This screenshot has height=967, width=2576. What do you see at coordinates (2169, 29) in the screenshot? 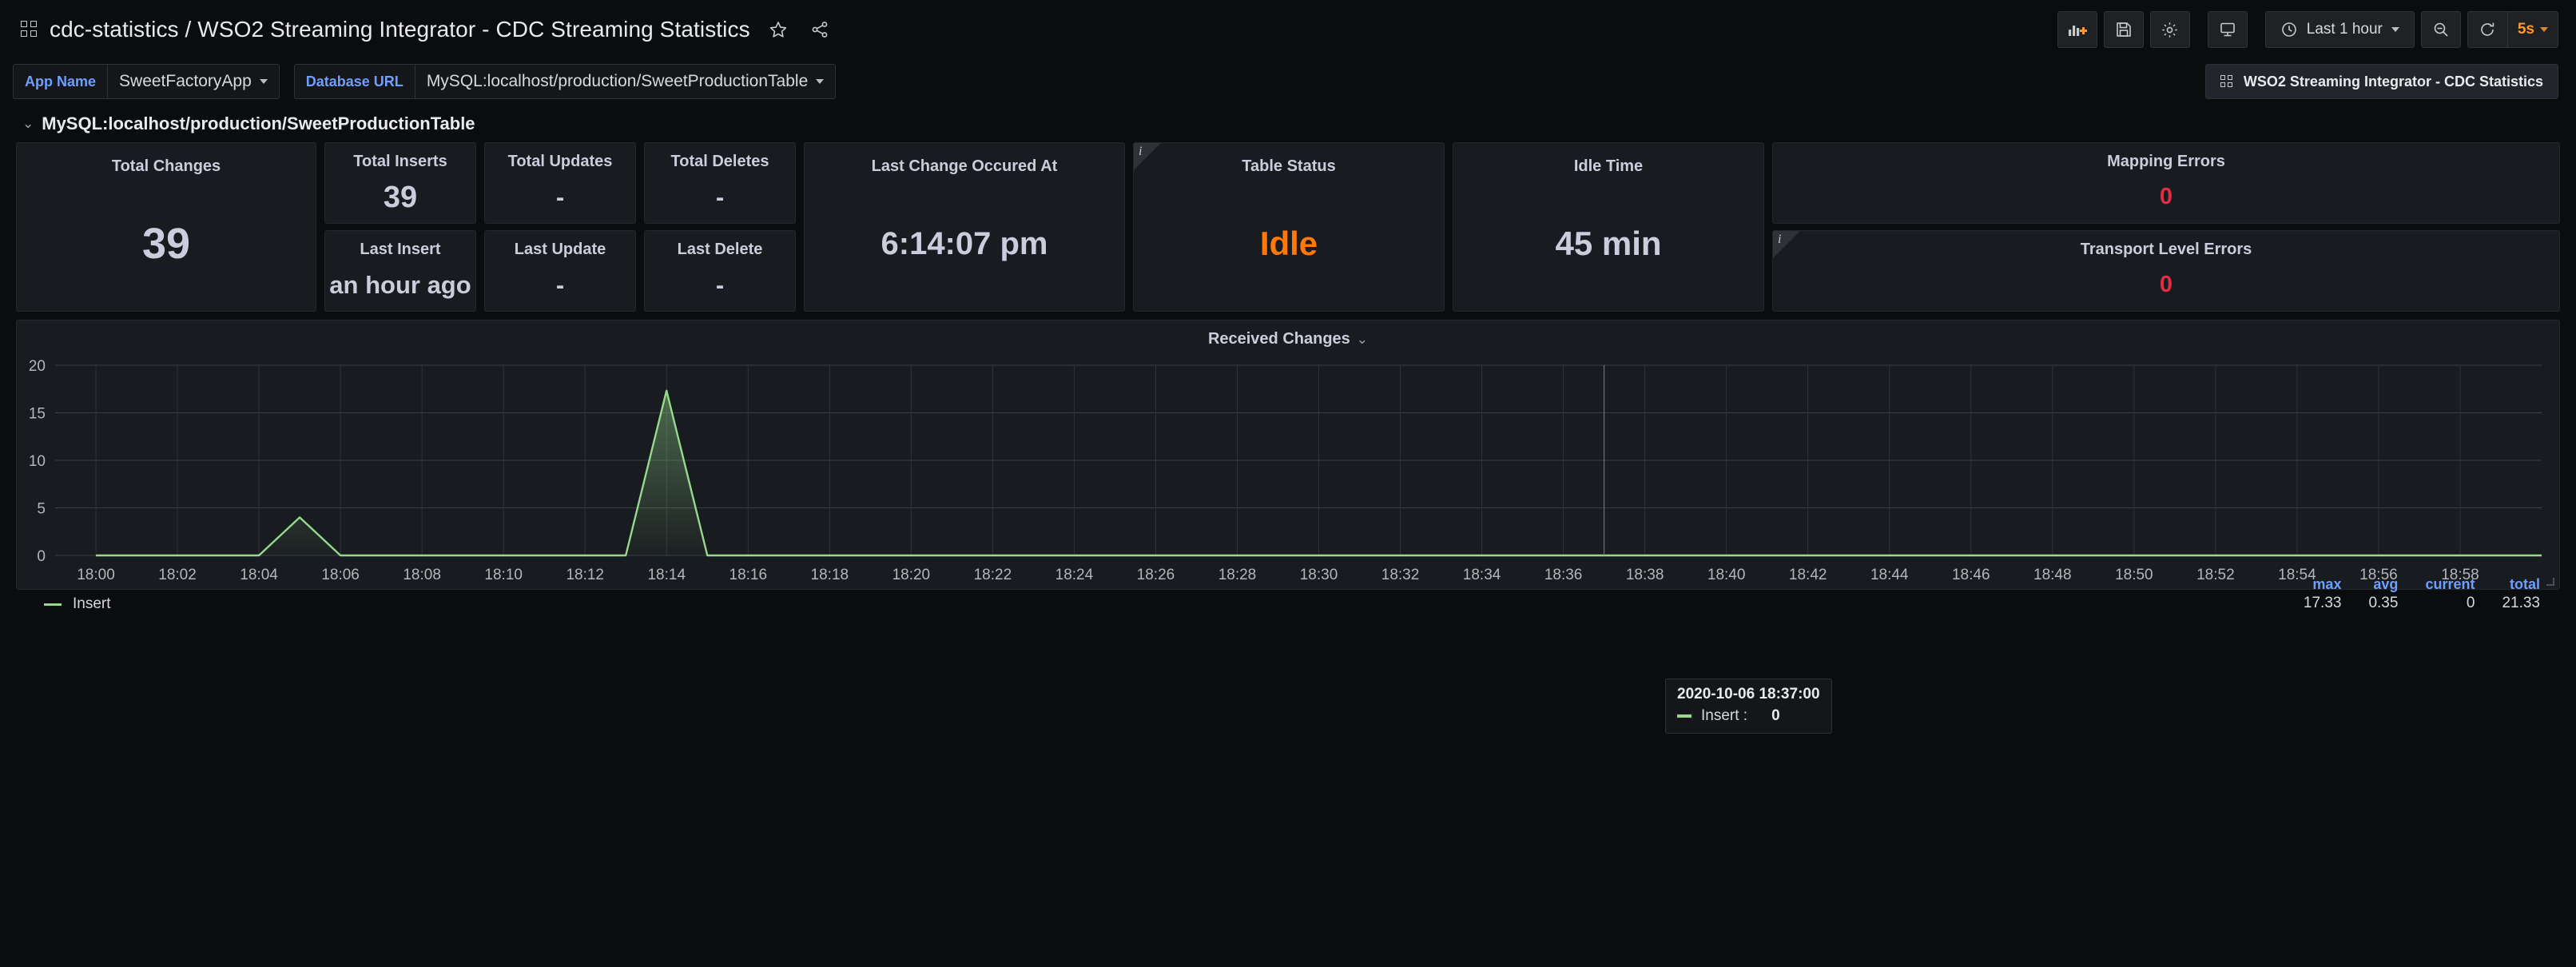
I see `dashboard-settings-button` at bounding box center [2169, 29].